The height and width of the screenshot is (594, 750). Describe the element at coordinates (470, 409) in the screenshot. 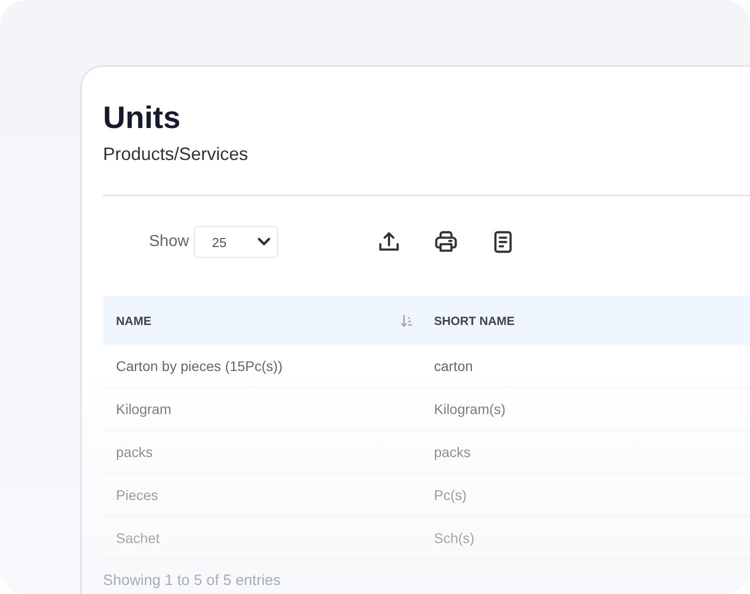

I see `table-cell: Kilogram(s)` at that location.